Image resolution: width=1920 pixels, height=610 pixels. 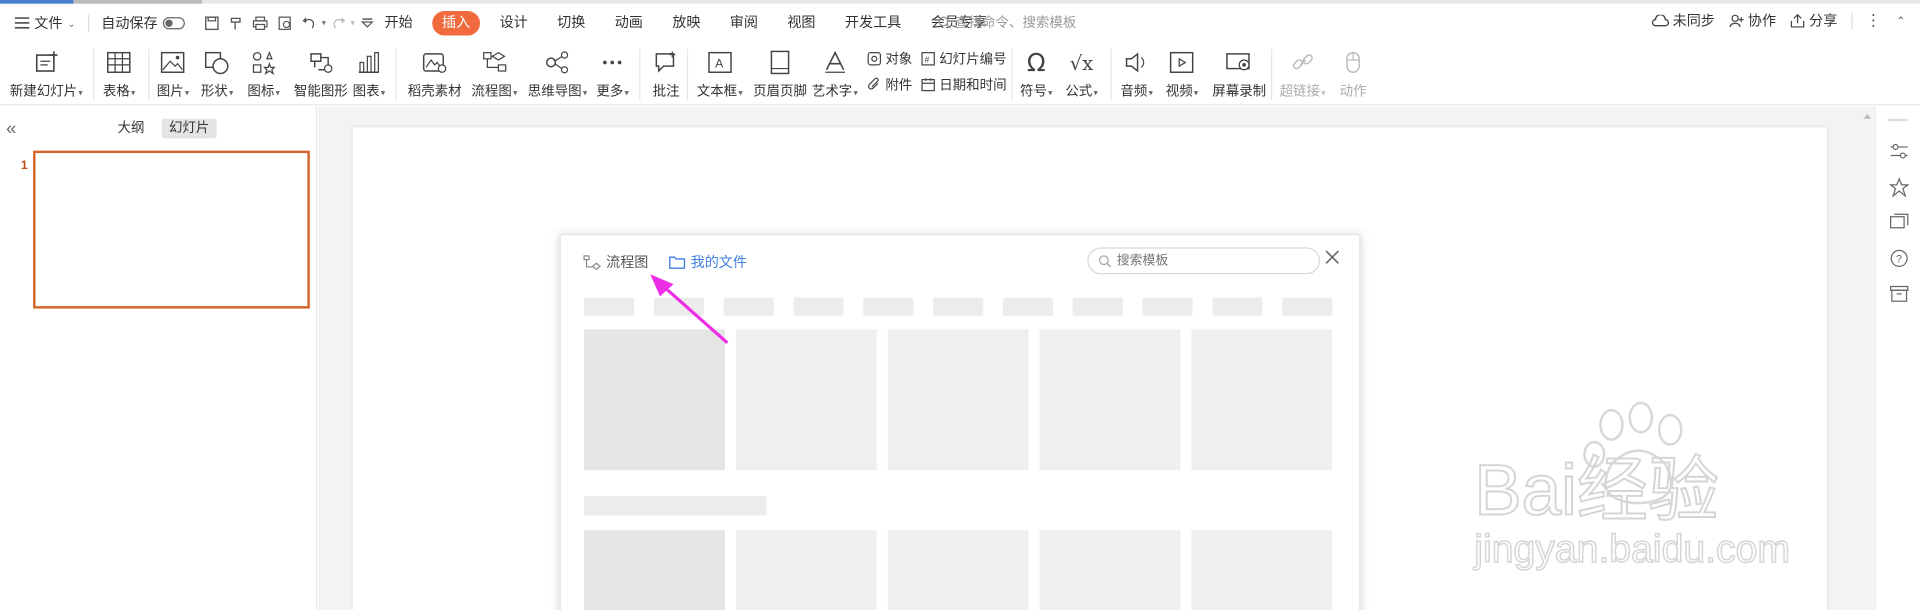 What do you see at coordinates (1898, 120) in the screenshot?
I see `sidebar-handle` at bounding box center [1898, 120].